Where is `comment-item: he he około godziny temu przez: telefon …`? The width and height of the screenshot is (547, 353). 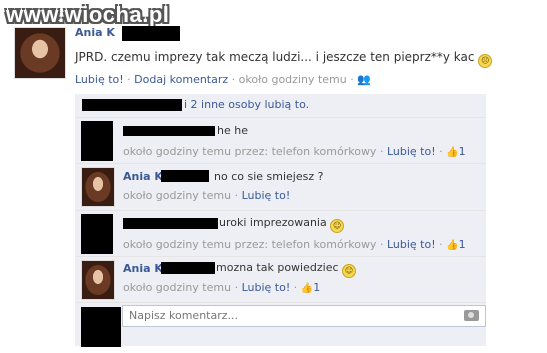 comment-item: he he około godziny temu przez: telefon … is located at coordinates (280, 140).